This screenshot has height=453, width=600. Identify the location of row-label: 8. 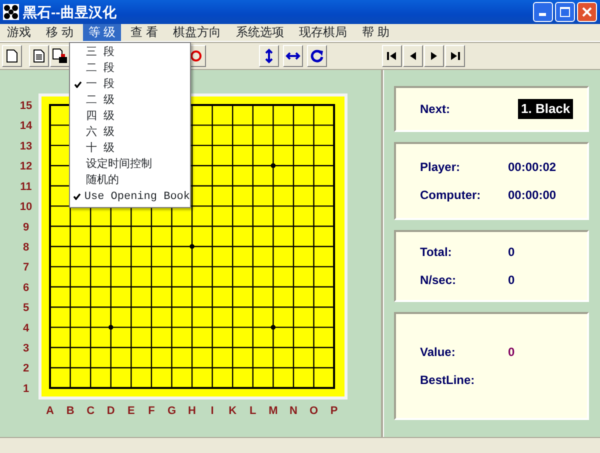
(26, 247).